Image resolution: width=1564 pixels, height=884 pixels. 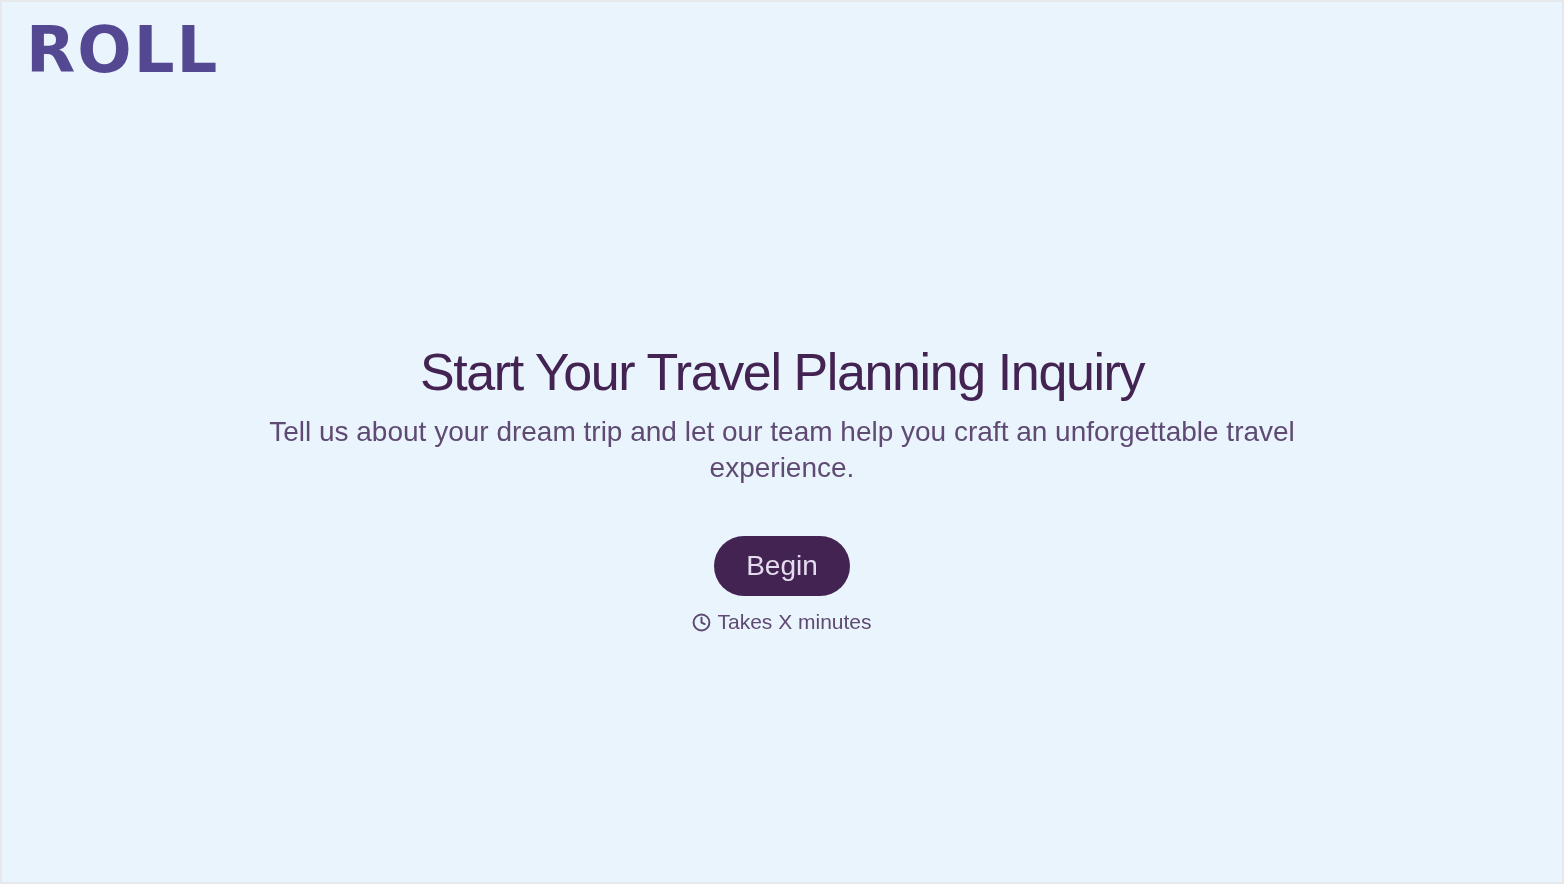 What do you see at coordinates (782, 450) in the screenshot?
I see `page-subtitle: Tell us about your dream trip and let our team help you craft an unforgettable travel experience.` at bounding box center [782, 450].